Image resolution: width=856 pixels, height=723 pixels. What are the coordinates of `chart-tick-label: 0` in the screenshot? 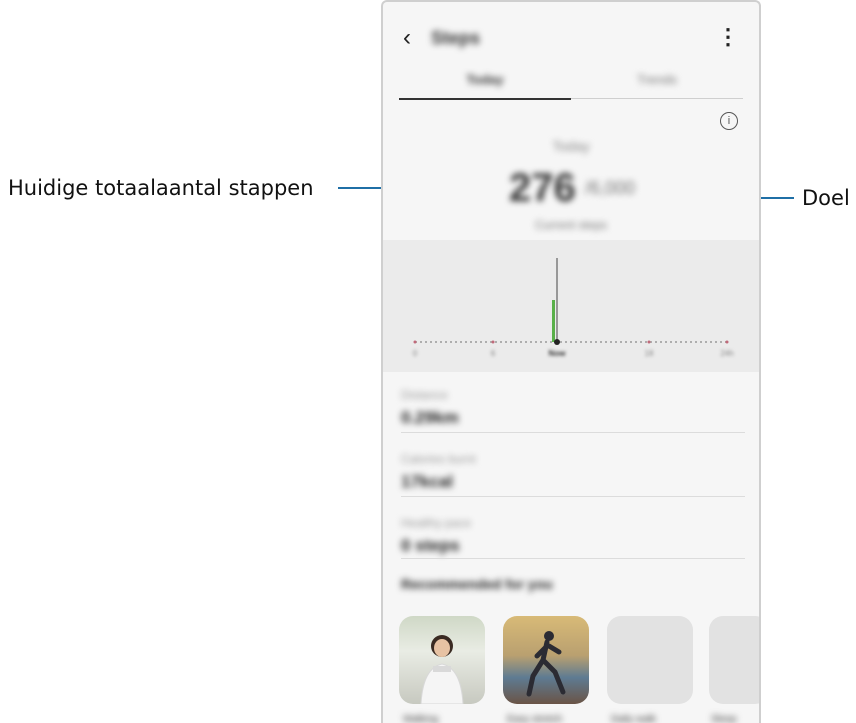 It's located at (415, 353).